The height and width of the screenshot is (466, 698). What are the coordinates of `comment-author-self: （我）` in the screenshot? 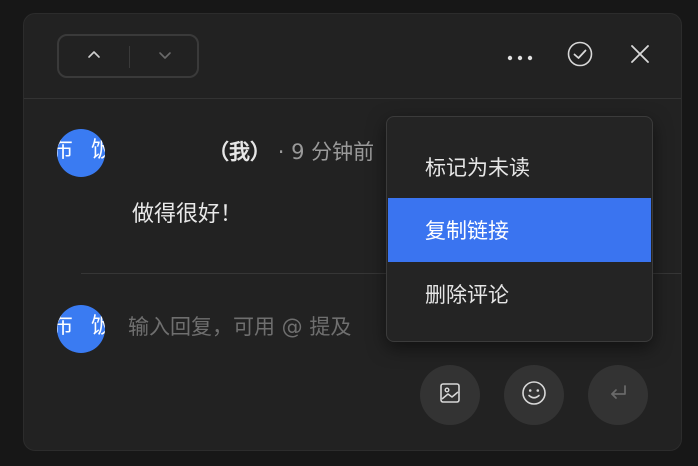 It's located at (239, 152).